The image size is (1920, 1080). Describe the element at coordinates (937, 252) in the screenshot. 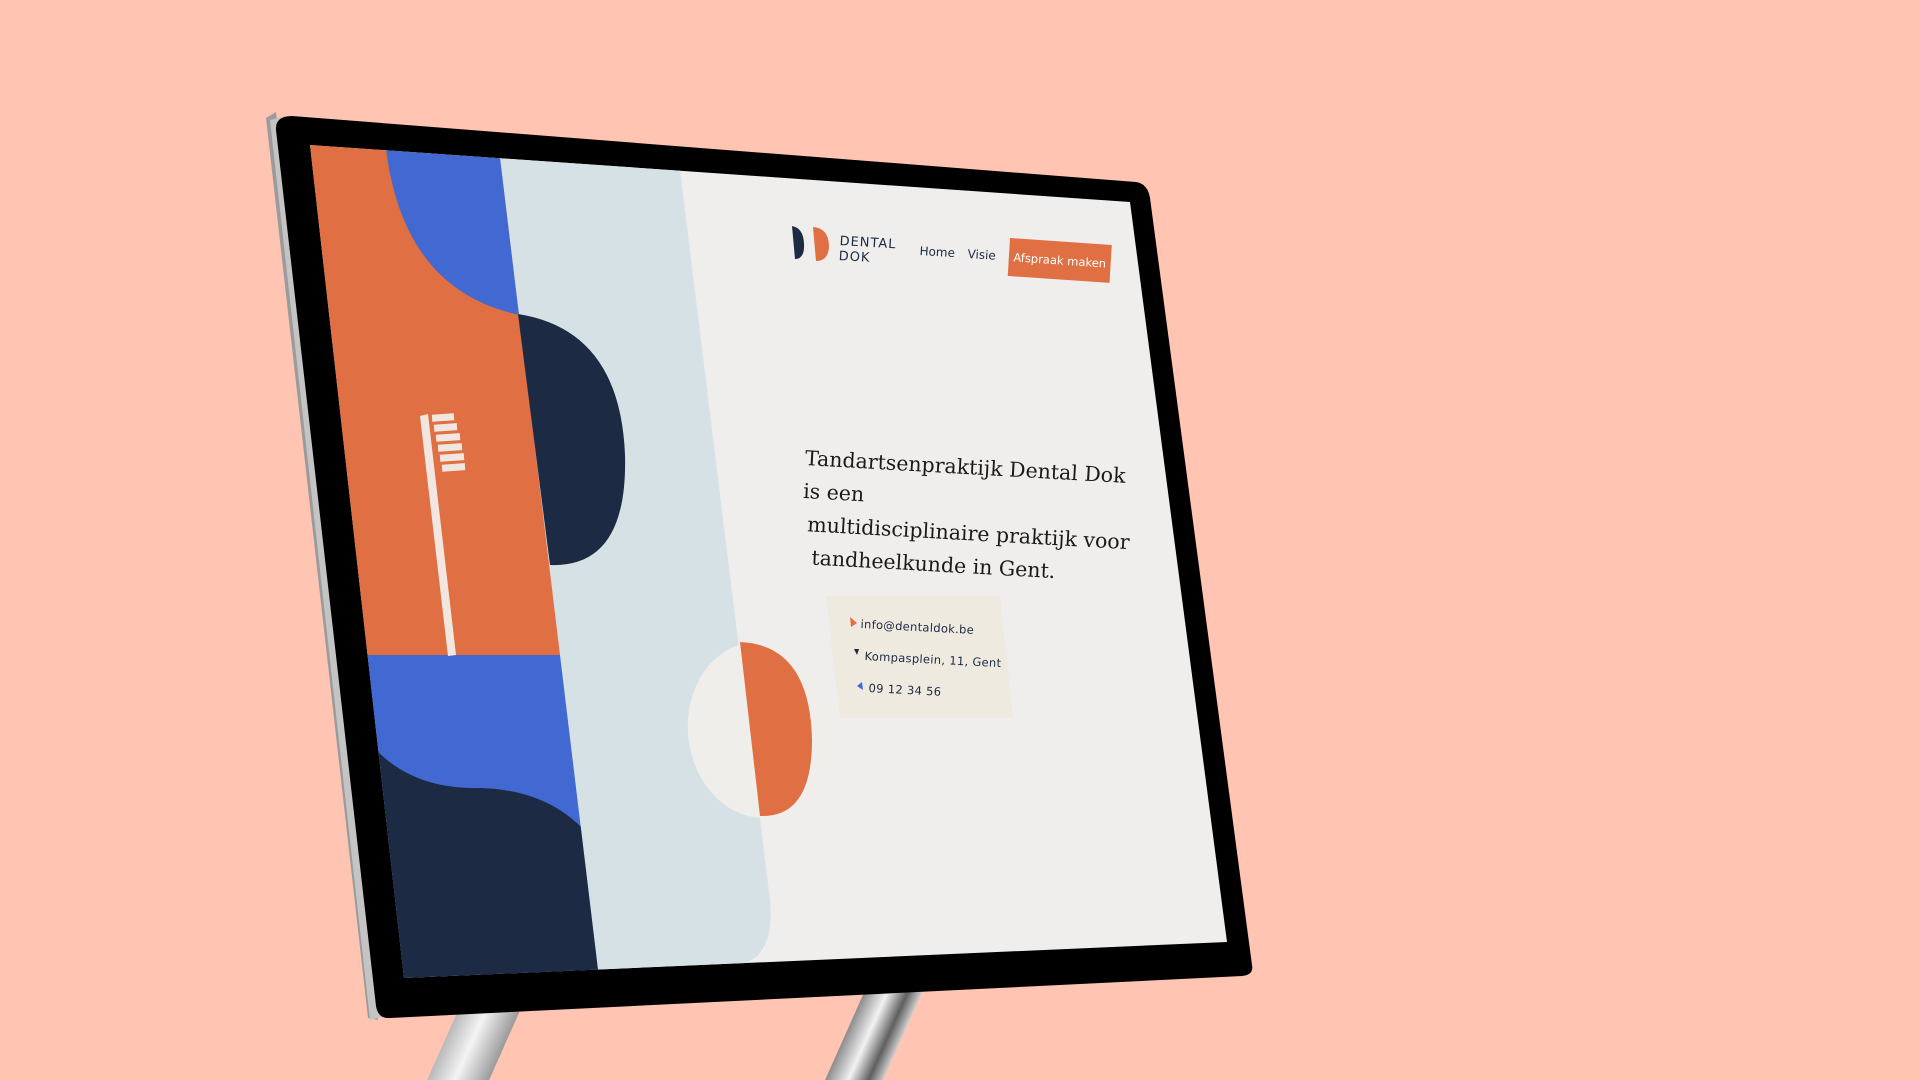

I see `nav-link-home: Home` at that location.